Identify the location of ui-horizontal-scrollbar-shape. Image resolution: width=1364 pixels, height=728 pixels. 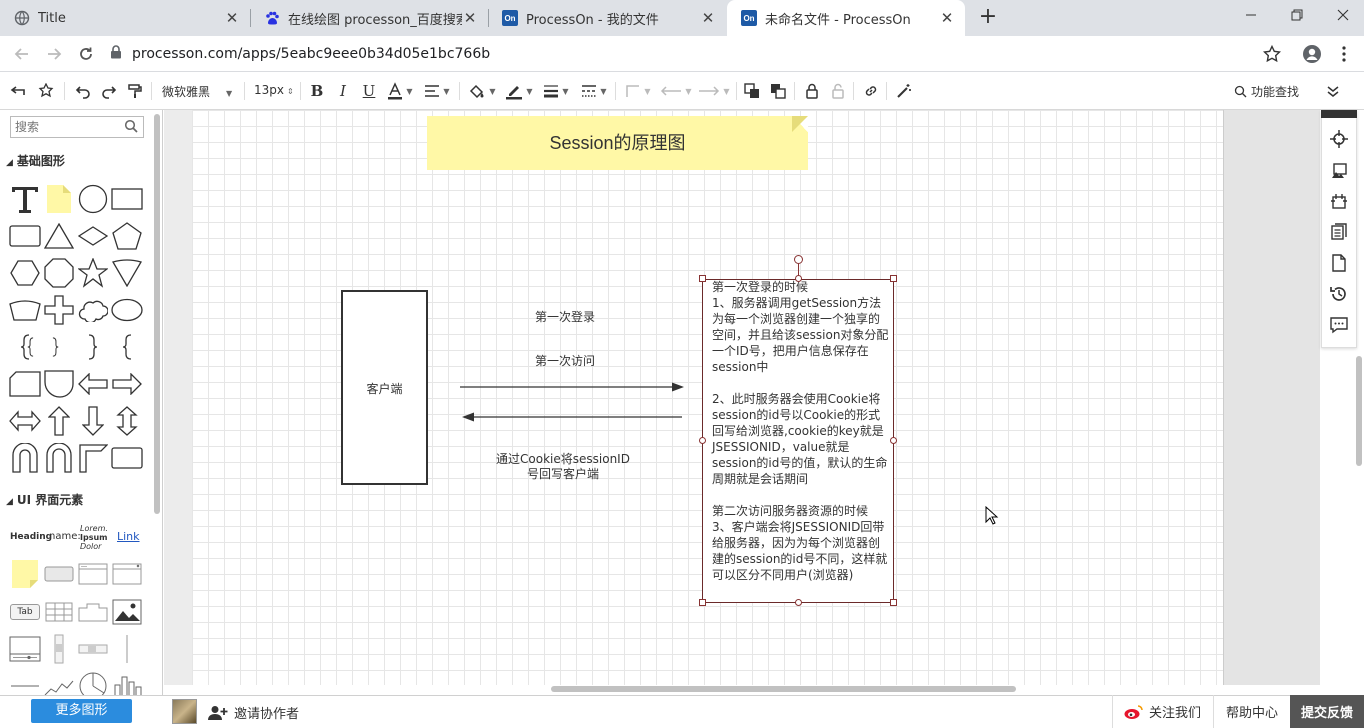
(93, 649).